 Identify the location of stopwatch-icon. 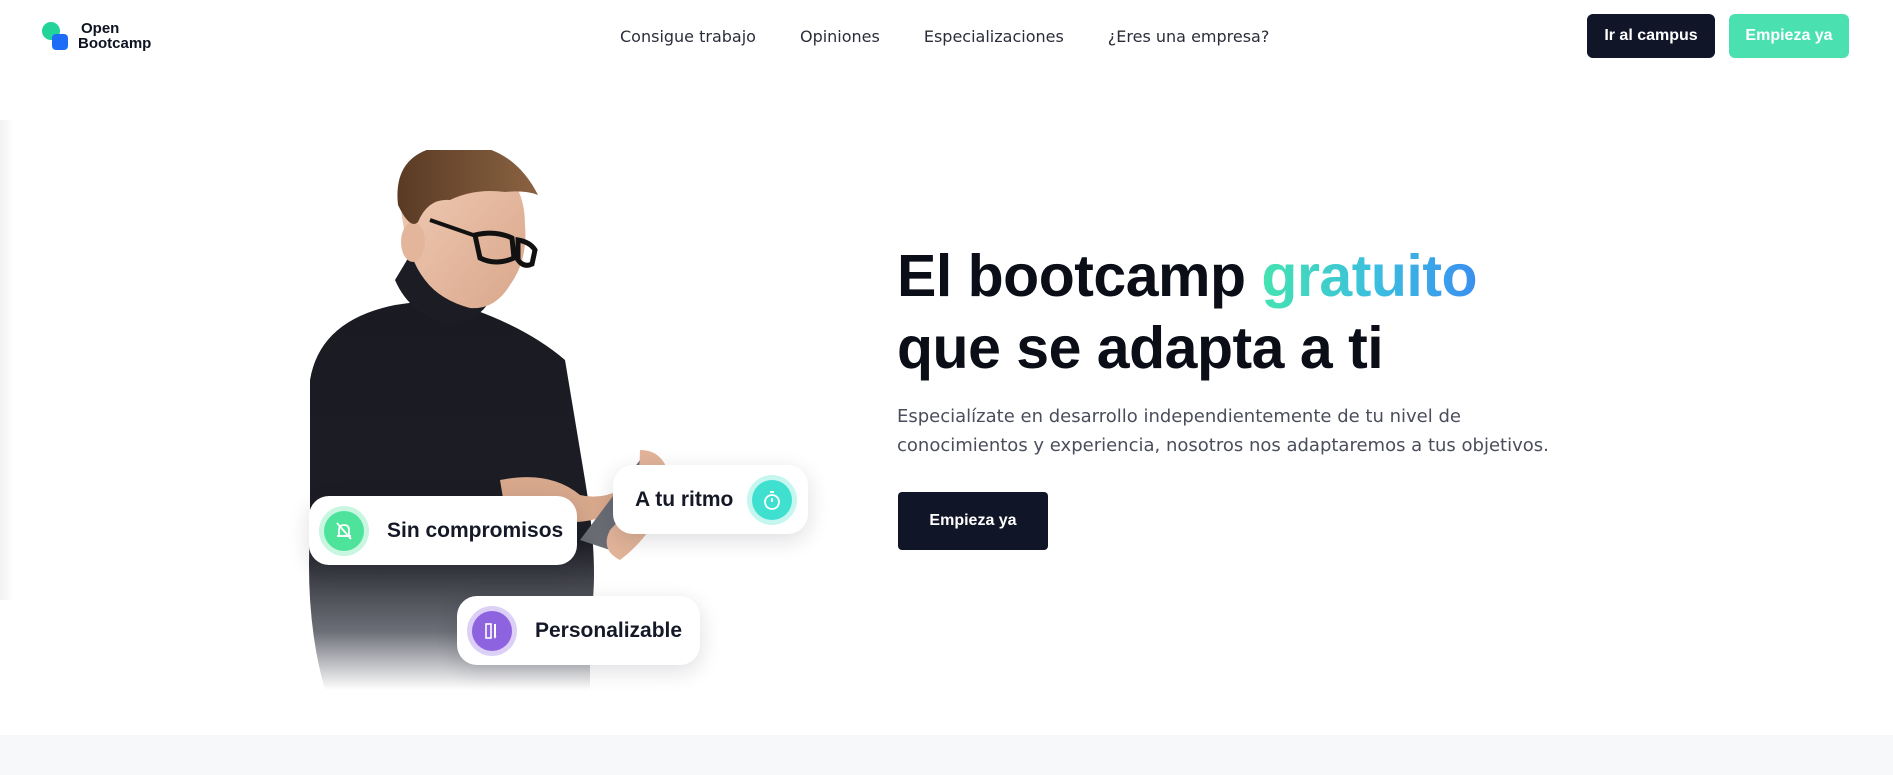
(772, 499).